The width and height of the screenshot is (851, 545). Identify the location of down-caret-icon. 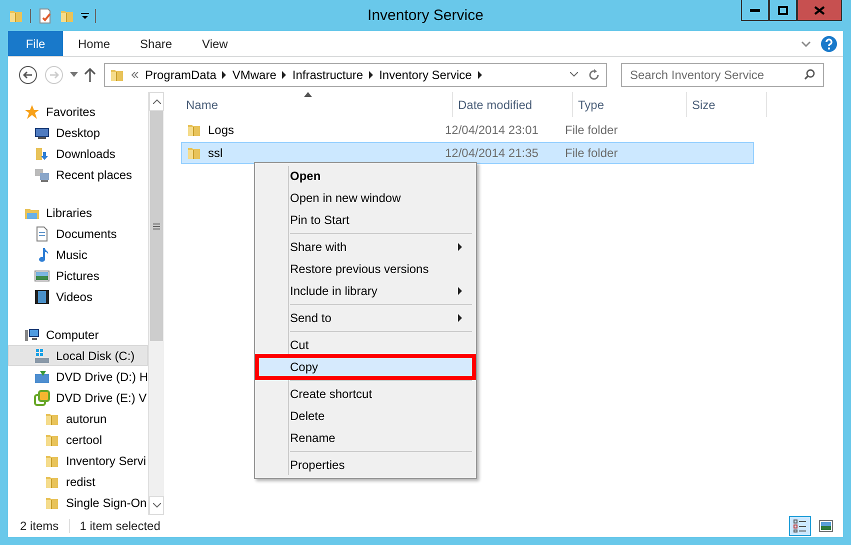
(156, 505).